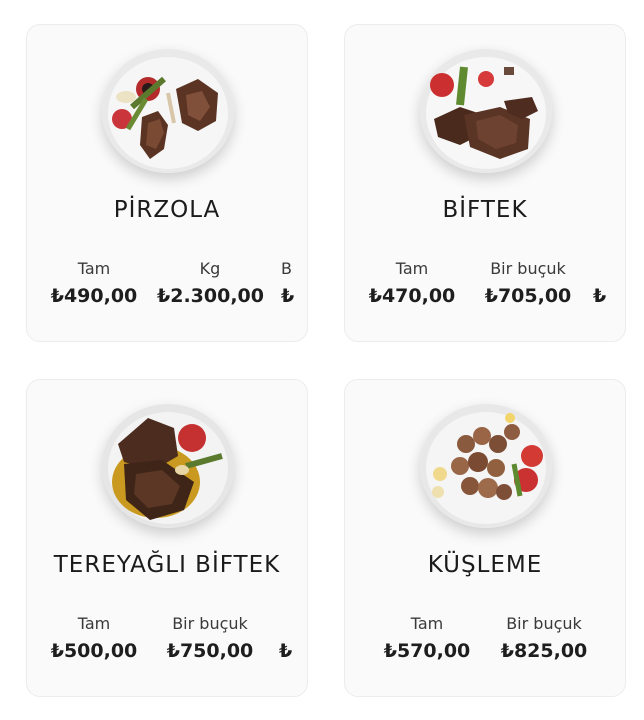 Image resolution: width=644 pixels, height=720 pixels. Describe the element at coordinates (94, 296) in the screenshot. I see `price-value: ₺490,00` at that location.